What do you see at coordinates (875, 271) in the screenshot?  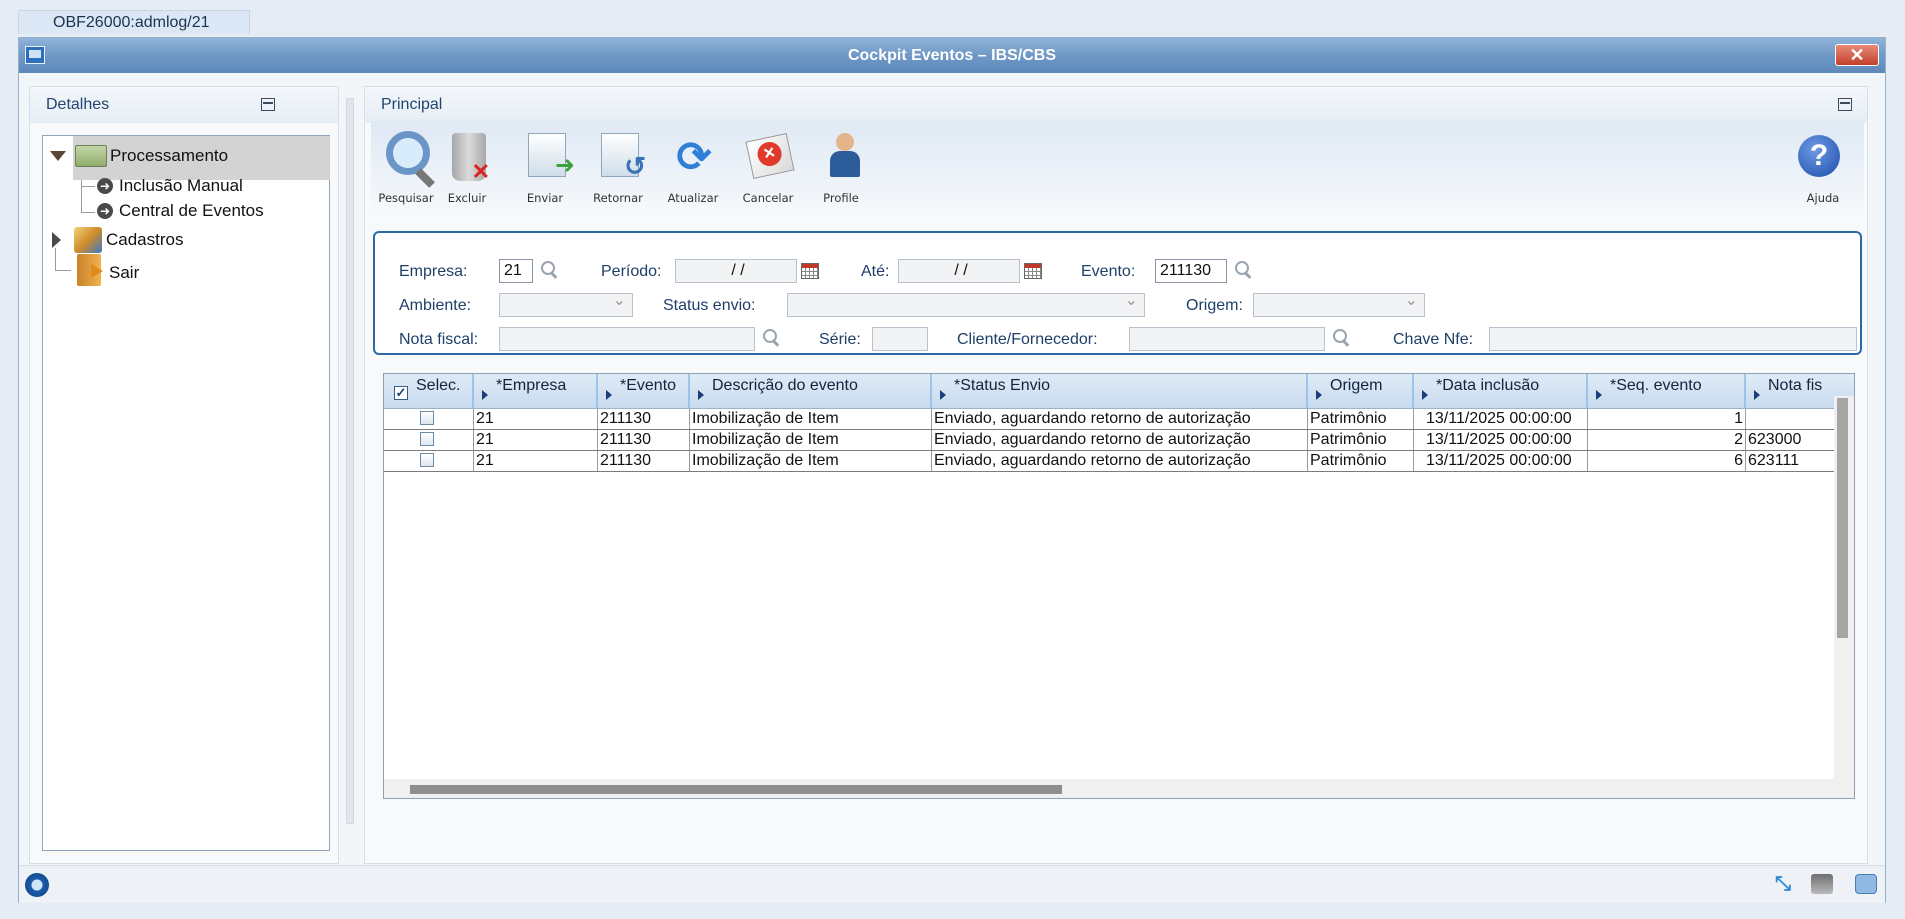 I see `ate-label: Até:` at bounding box center [875, 271].